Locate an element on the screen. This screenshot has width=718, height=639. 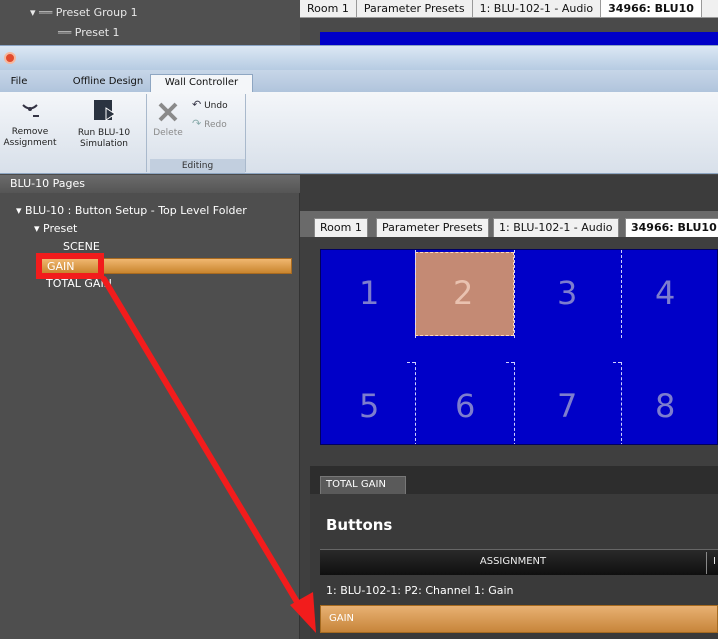
column-divider is located at coordinates (706, 563).